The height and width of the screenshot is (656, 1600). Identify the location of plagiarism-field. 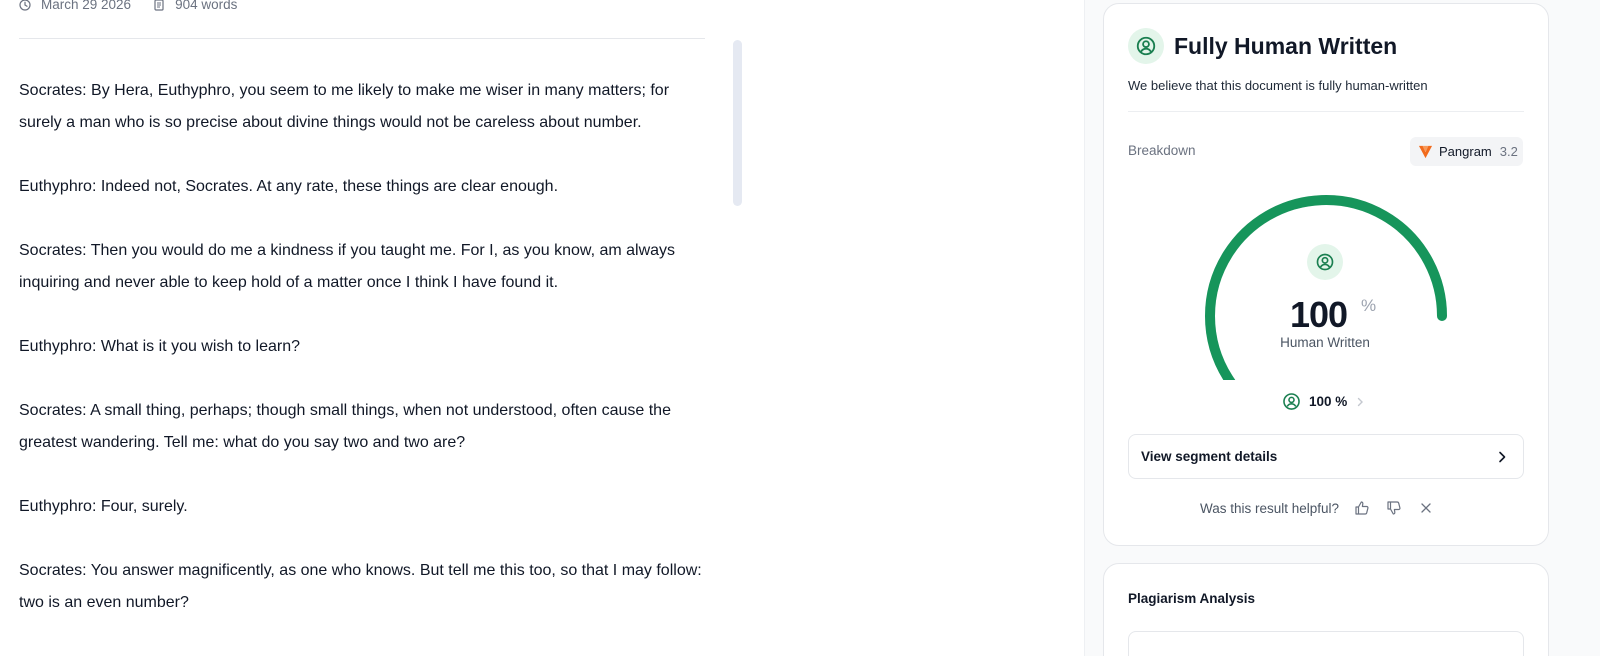
(1326, 643).